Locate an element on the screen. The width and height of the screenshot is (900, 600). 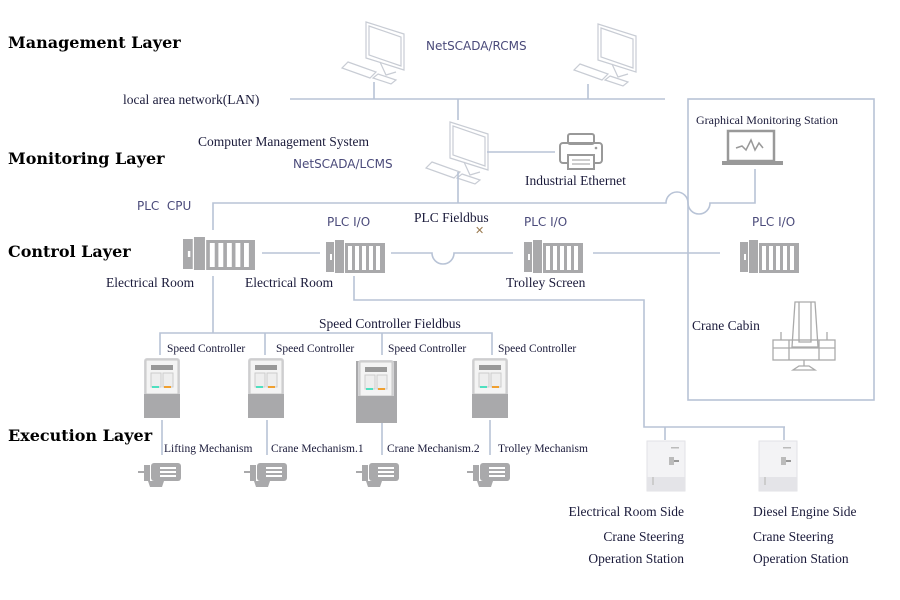
mechanism-label: Crane Mechanism.1 is located at coordinates (317, 449).